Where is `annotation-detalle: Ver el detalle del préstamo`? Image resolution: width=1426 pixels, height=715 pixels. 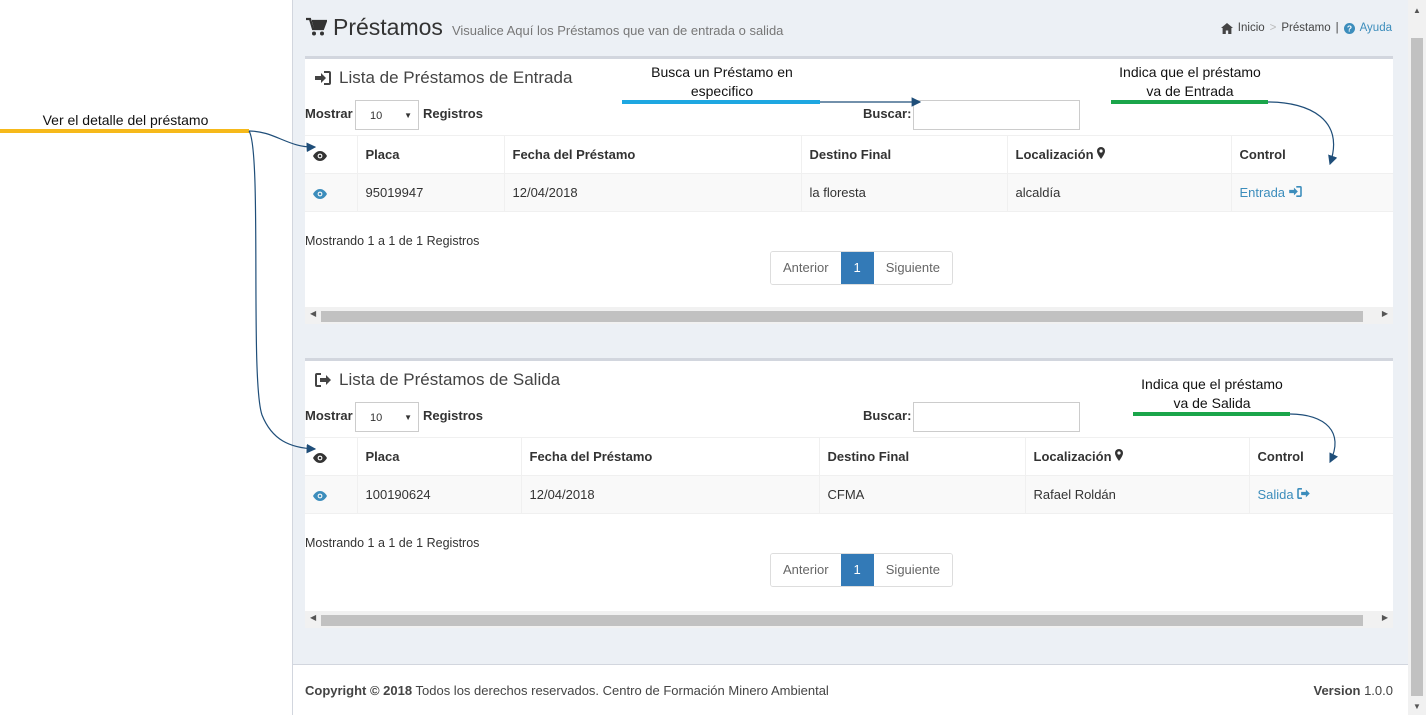 annotation-detalle: Ver el detalle del préstamo is located at coordinates (125, 120).